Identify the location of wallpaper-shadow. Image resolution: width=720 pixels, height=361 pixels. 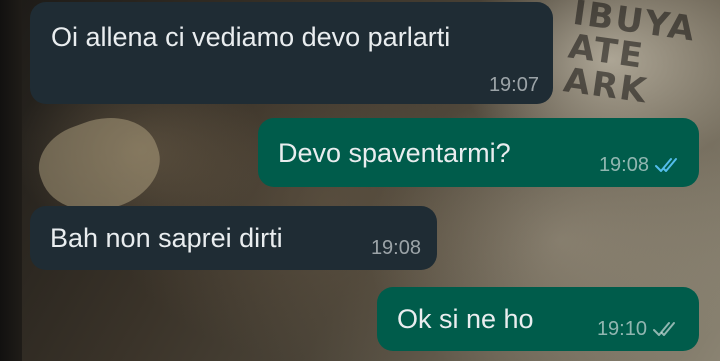
(11, 180).